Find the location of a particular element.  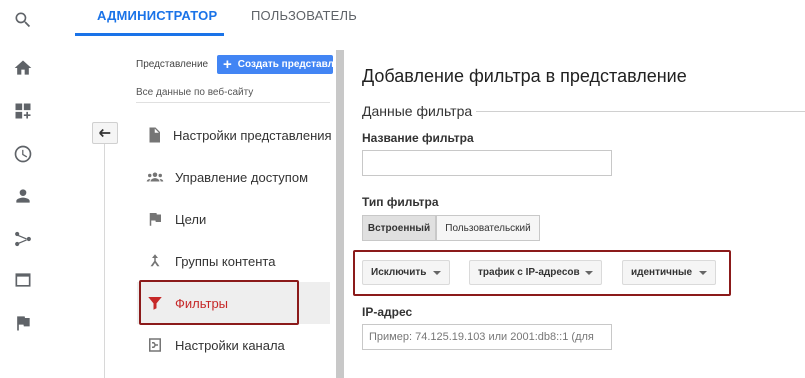

filter-expression-value: идентичные is located at coordinates (662, 272).